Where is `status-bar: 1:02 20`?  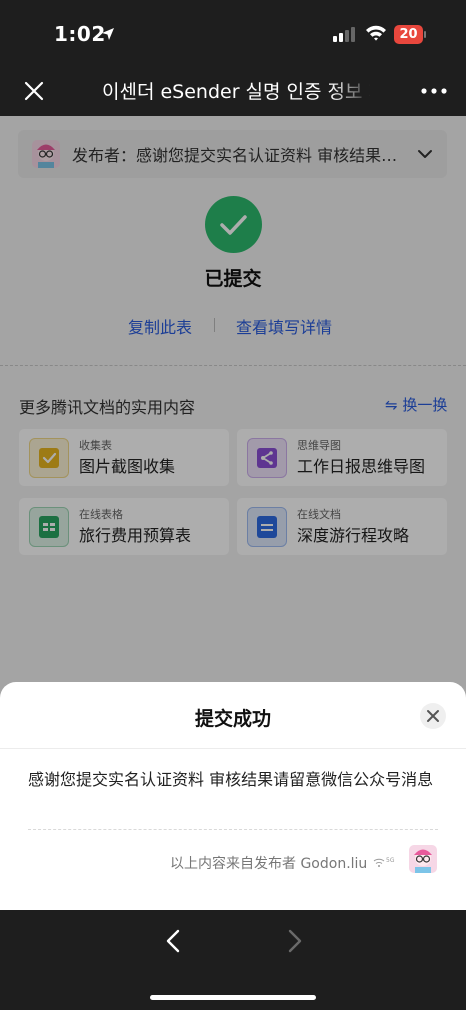
status-bar: 1:02 20 is located at coordinates (233, 33).